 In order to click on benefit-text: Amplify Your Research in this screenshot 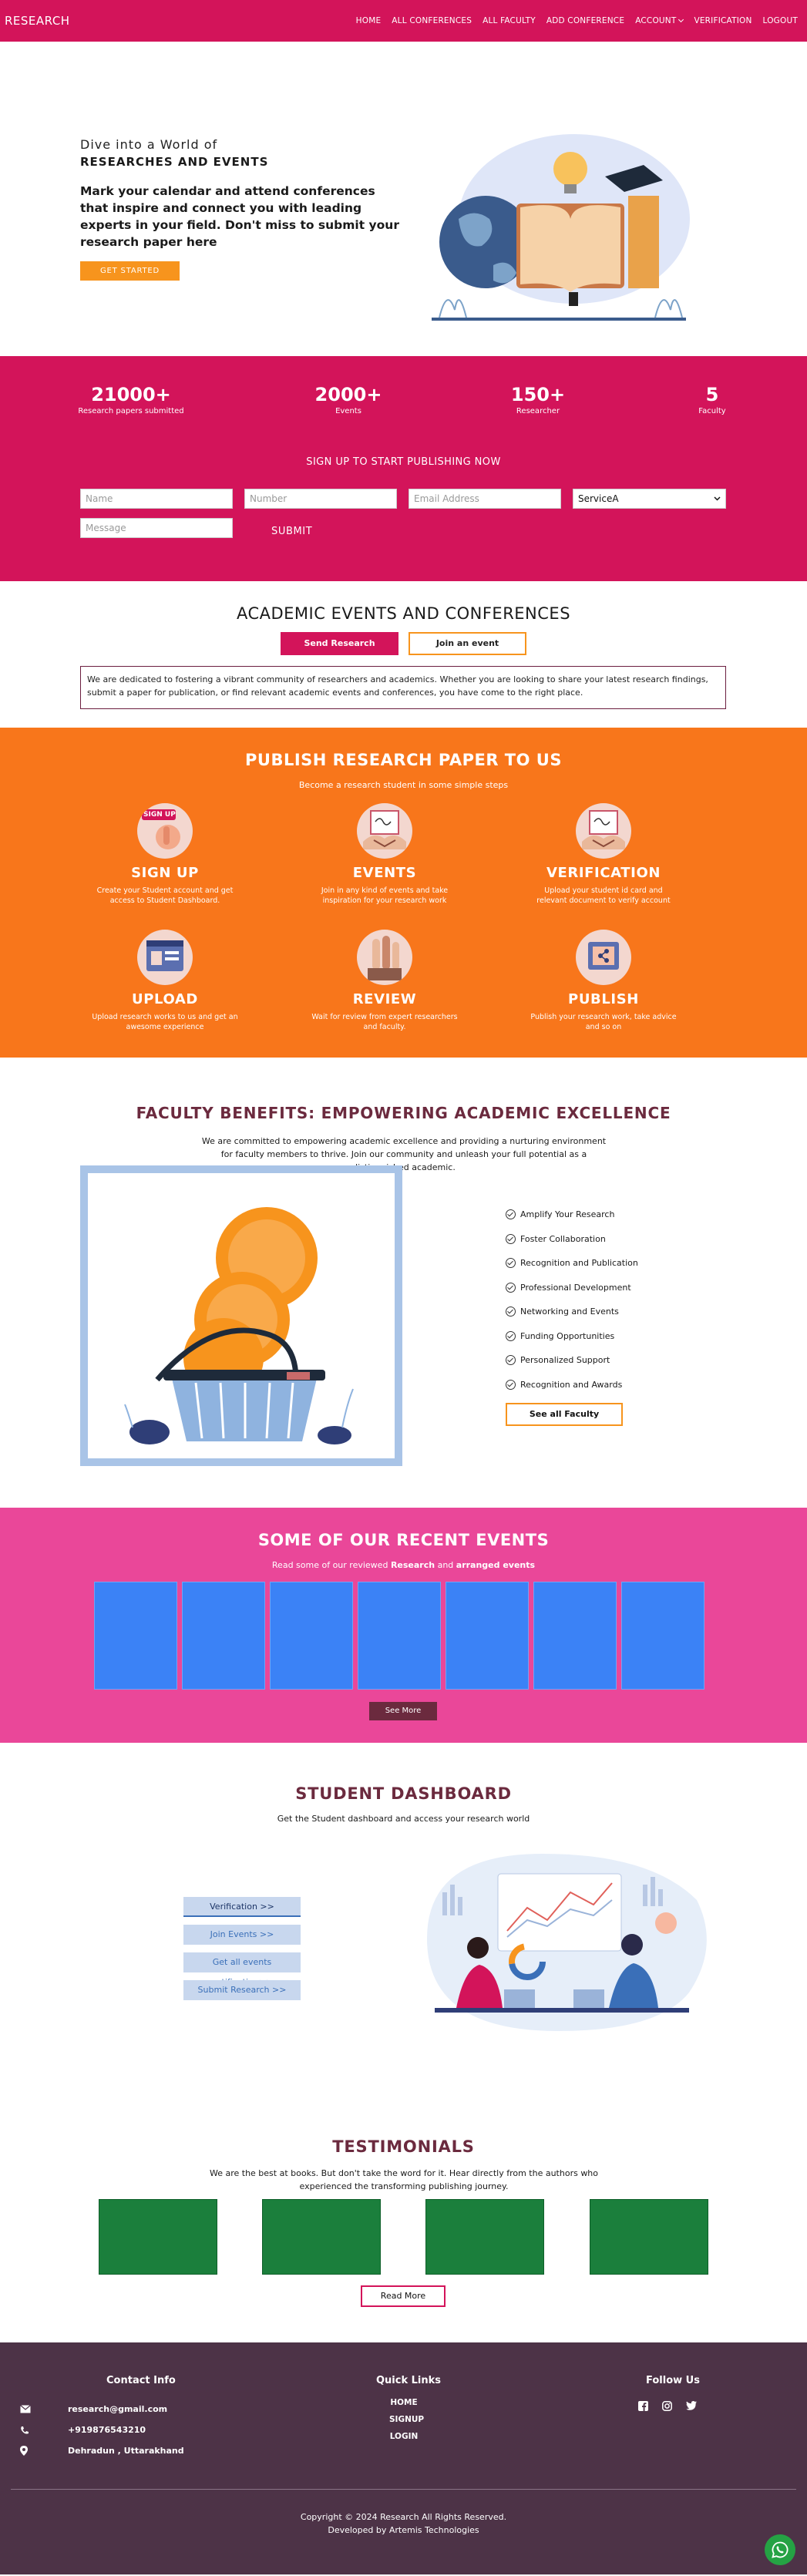, I will do `click(568, 1214)`.